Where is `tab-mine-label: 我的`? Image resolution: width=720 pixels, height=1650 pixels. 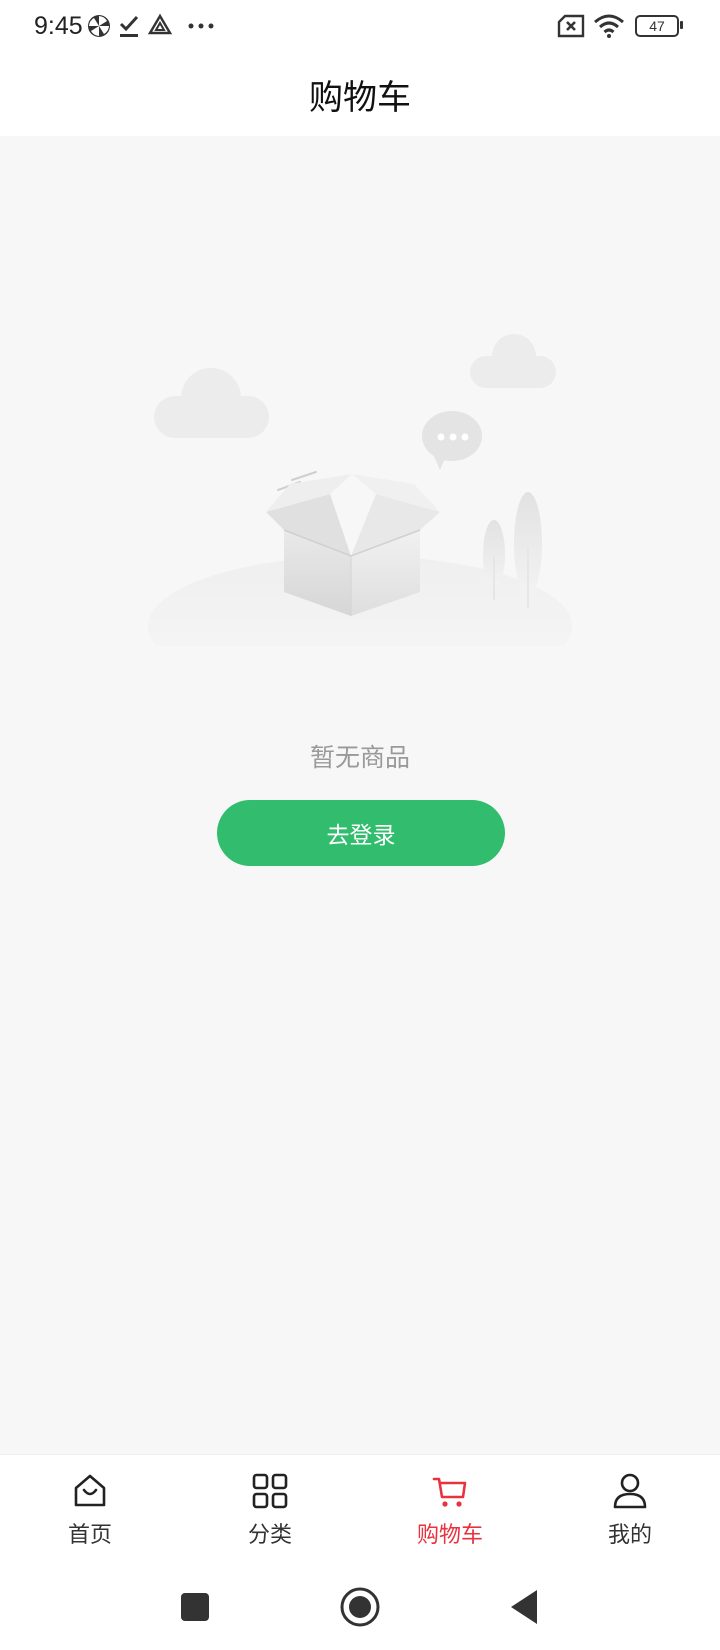
tab-mine-label: 我的 is located at coordinates (629, 1535).